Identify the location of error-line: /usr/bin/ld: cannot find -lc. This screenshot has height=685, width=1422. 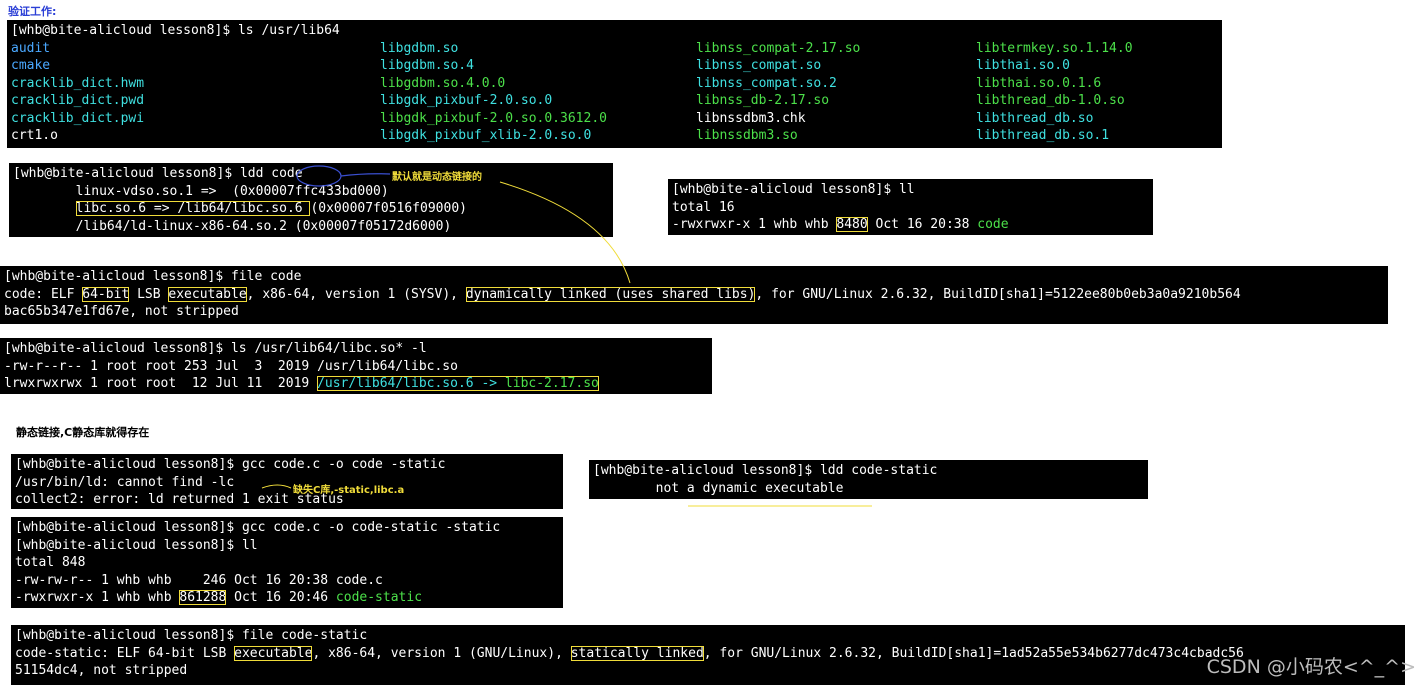
(125, 482).